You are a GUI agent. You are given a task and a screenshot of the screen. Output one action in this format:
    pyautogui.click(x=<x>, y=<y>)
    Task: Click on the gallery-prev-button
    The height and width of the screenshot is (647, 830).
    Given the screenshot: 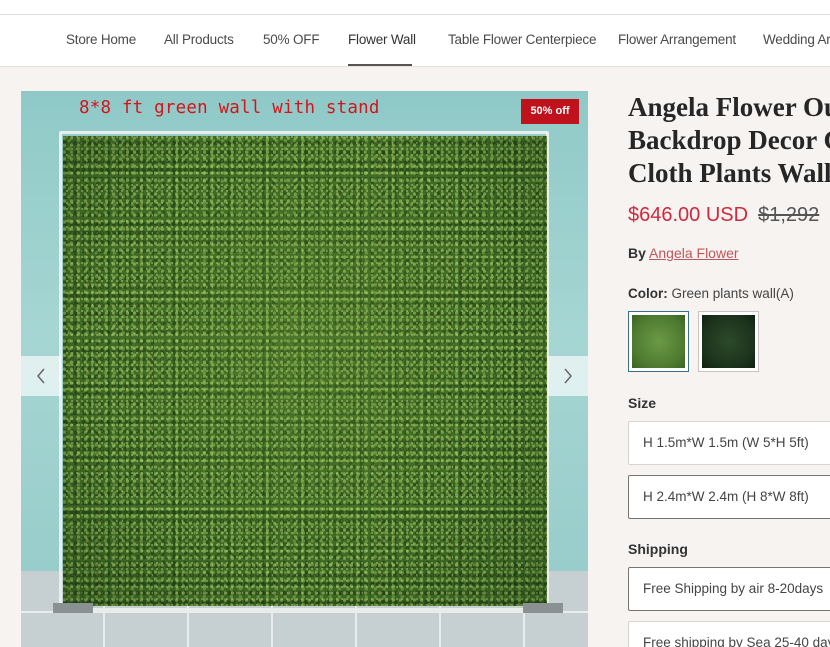 What is the action you would take?
    pyautogui.click(x=41, y=376)
    